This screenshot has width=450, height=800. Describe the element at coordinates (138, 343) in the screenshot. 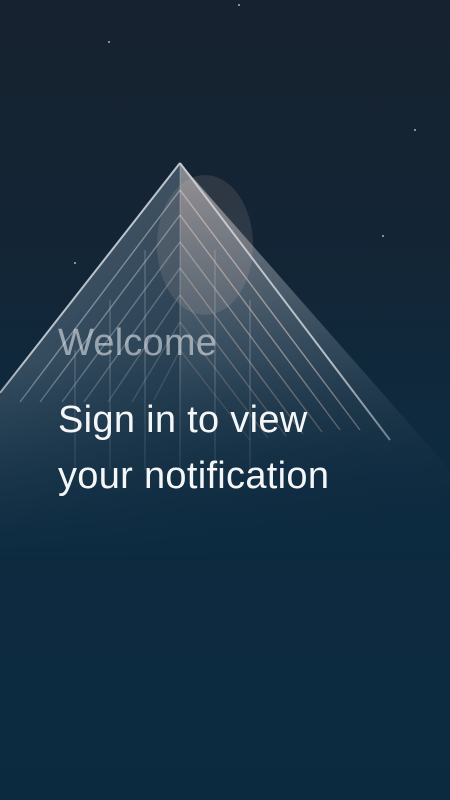

I see `welcome-heading: Welcome` at that location.